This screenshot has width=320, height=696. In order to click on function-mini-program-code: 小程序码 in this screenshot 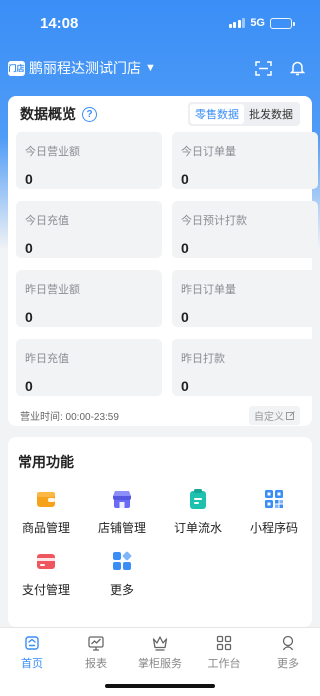, I will do `click(274, 512)`.